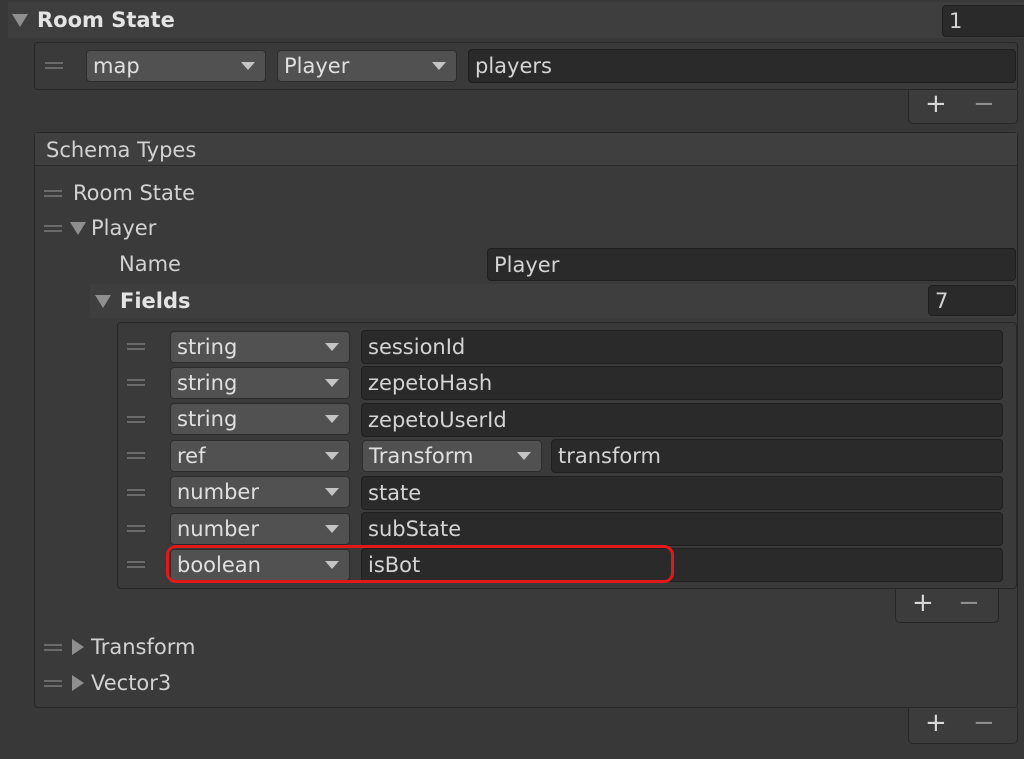 The image size is (1024, 759). What do you see at coordinates (176, 66) in the screenshot?
I see `room-state-type-dropdown: map` at bounding box center [176, 66].